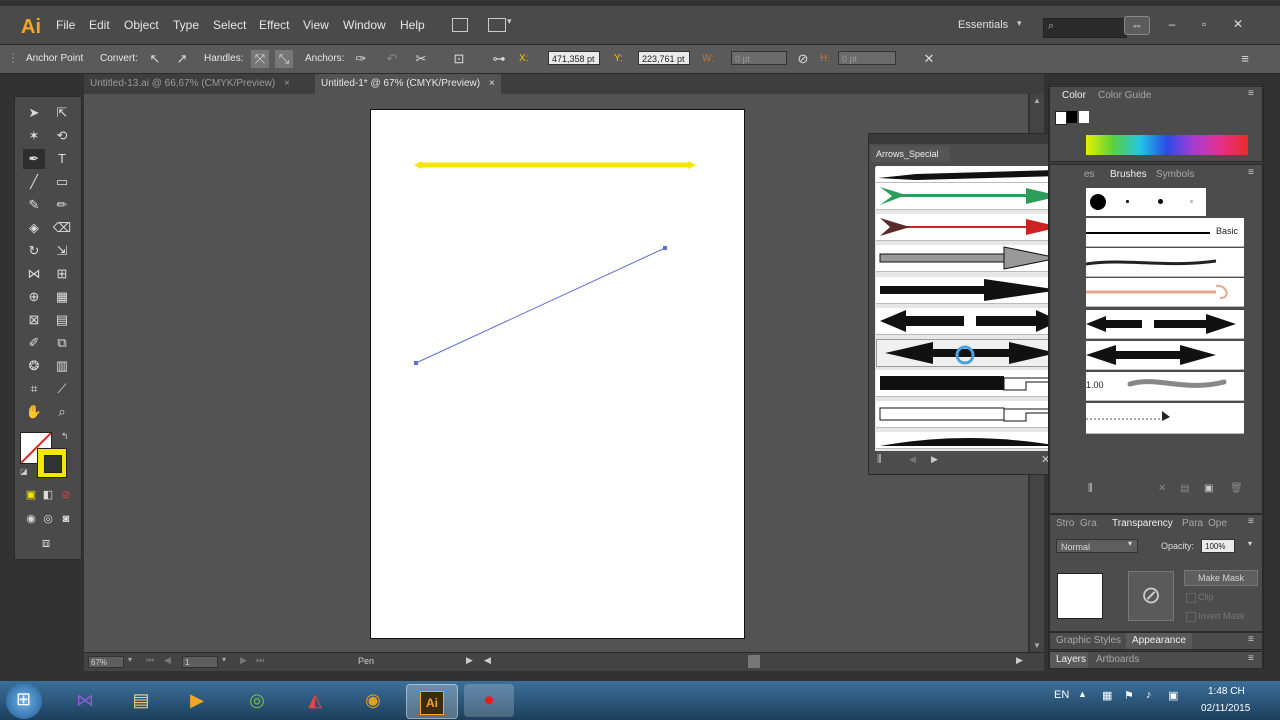 The width and height of the screenshot is (1280, 720). Describe the element at coordinates (200, 662) in the screenshot. I see `artboard-field: 1` at that location.